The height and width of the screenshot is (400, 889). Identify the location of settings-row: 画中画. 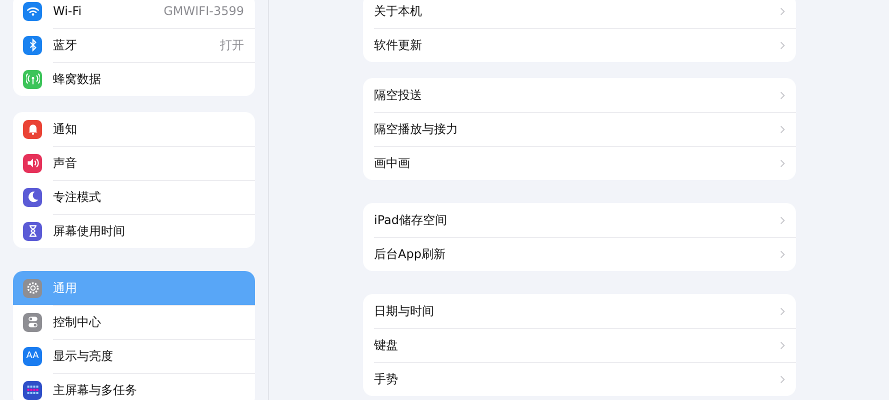
(579, 163).